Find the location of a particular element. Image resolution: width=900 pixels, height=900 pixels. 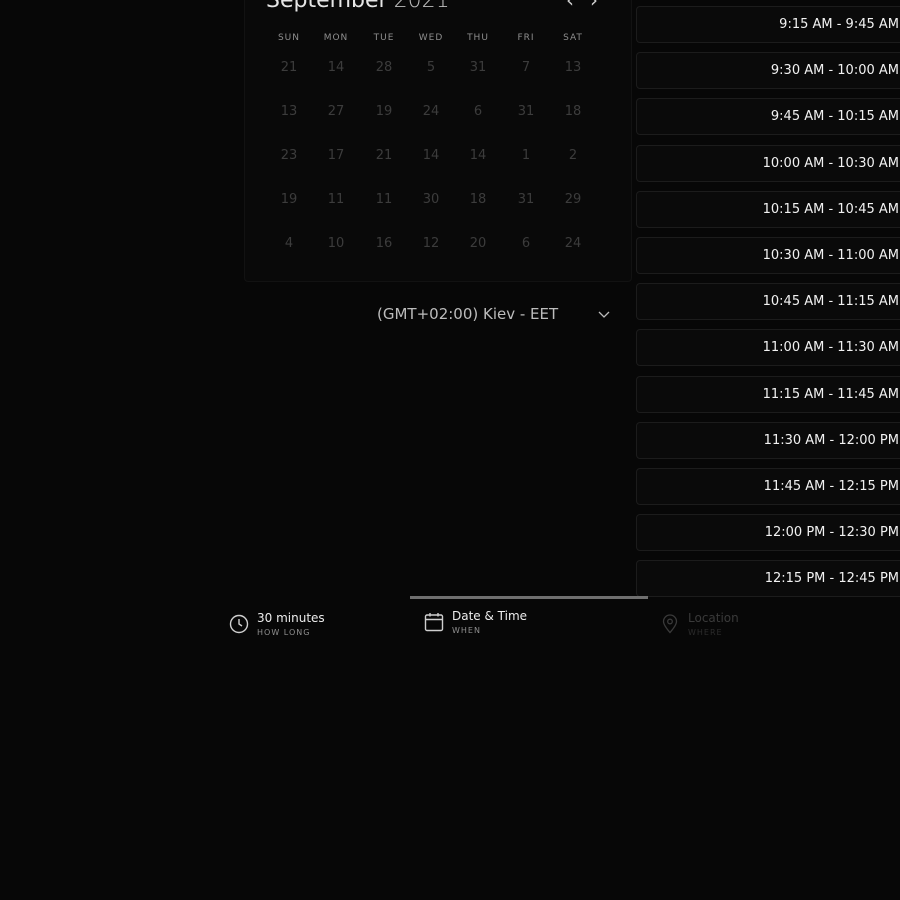

time-slot-button: 11:00 AM - 11:30 AM is located at coordinates (768, 348).